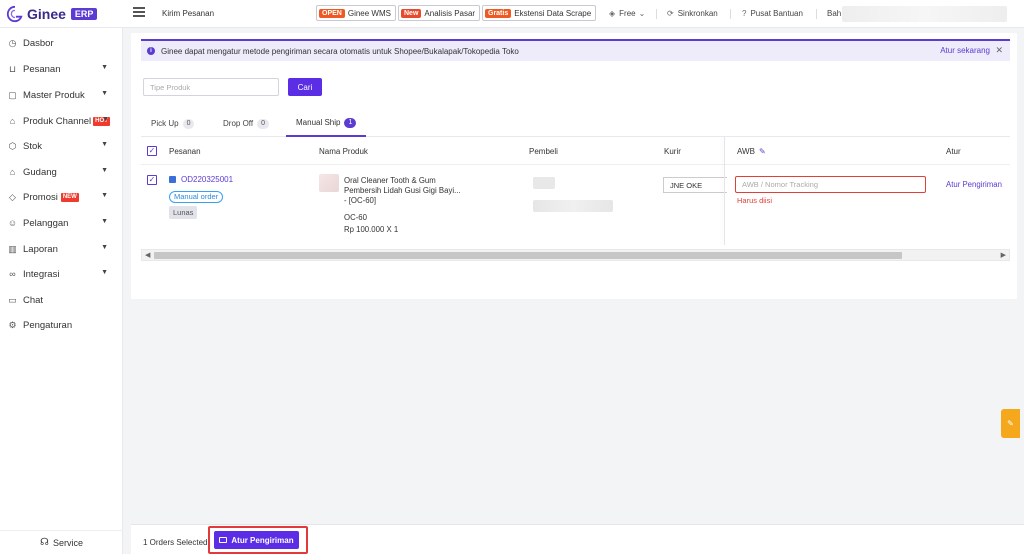 This screenshot has width=1024, height=554. What do you see at coordinates (371, 224) in the screenshot?
I see `product-meta: OC-60 Rp 100.000 X 1` at bounding box center [371, 224].